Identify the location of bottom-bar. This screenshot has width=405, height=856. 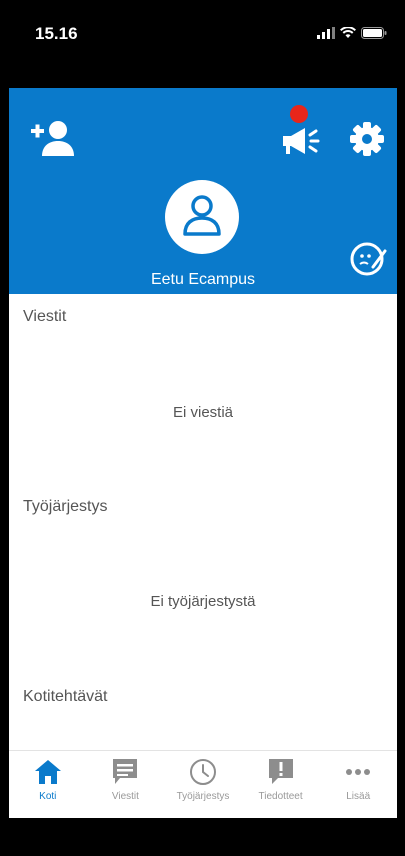
(202, 837).